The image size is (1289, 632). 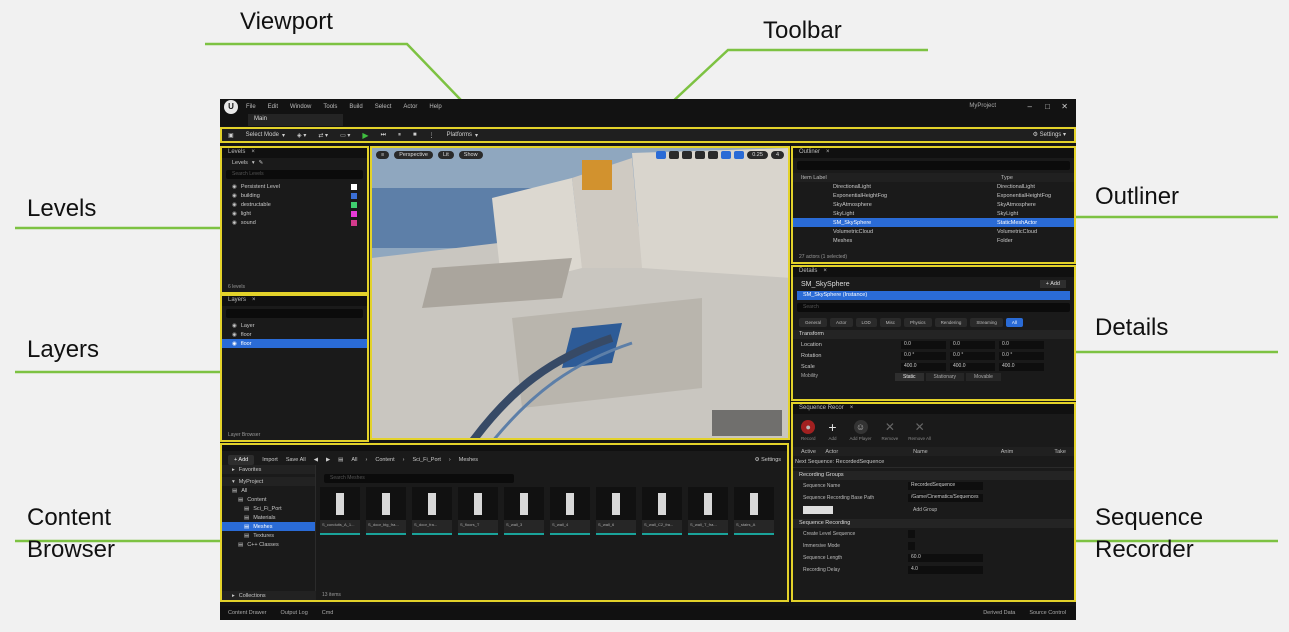 What do you see at coordinates (383, 107) in the screenshot?
I see `menu-select: Select` at bounding box center [383, 107].